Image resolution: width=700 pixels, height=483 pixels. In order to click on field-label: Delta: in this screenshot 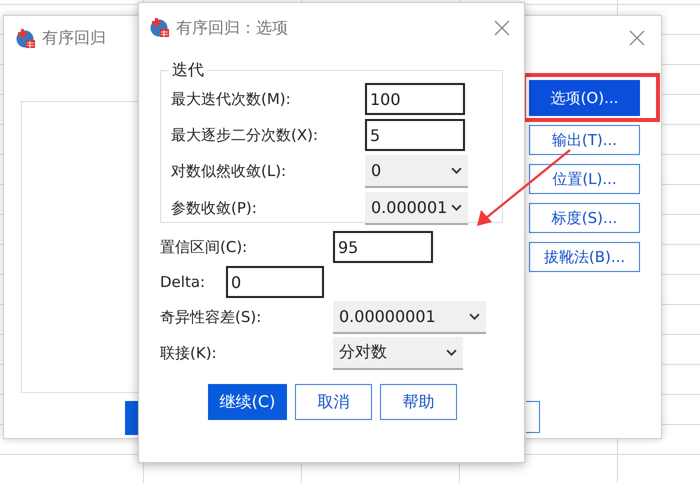, I will do `click(183, 282)`.